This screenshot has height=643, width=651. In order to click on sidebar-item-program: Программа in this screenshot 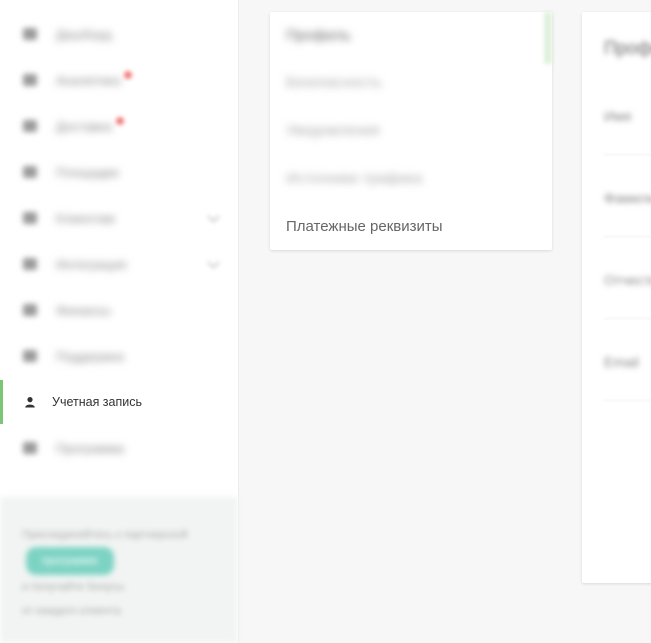, I will do `click(119, 448)`.